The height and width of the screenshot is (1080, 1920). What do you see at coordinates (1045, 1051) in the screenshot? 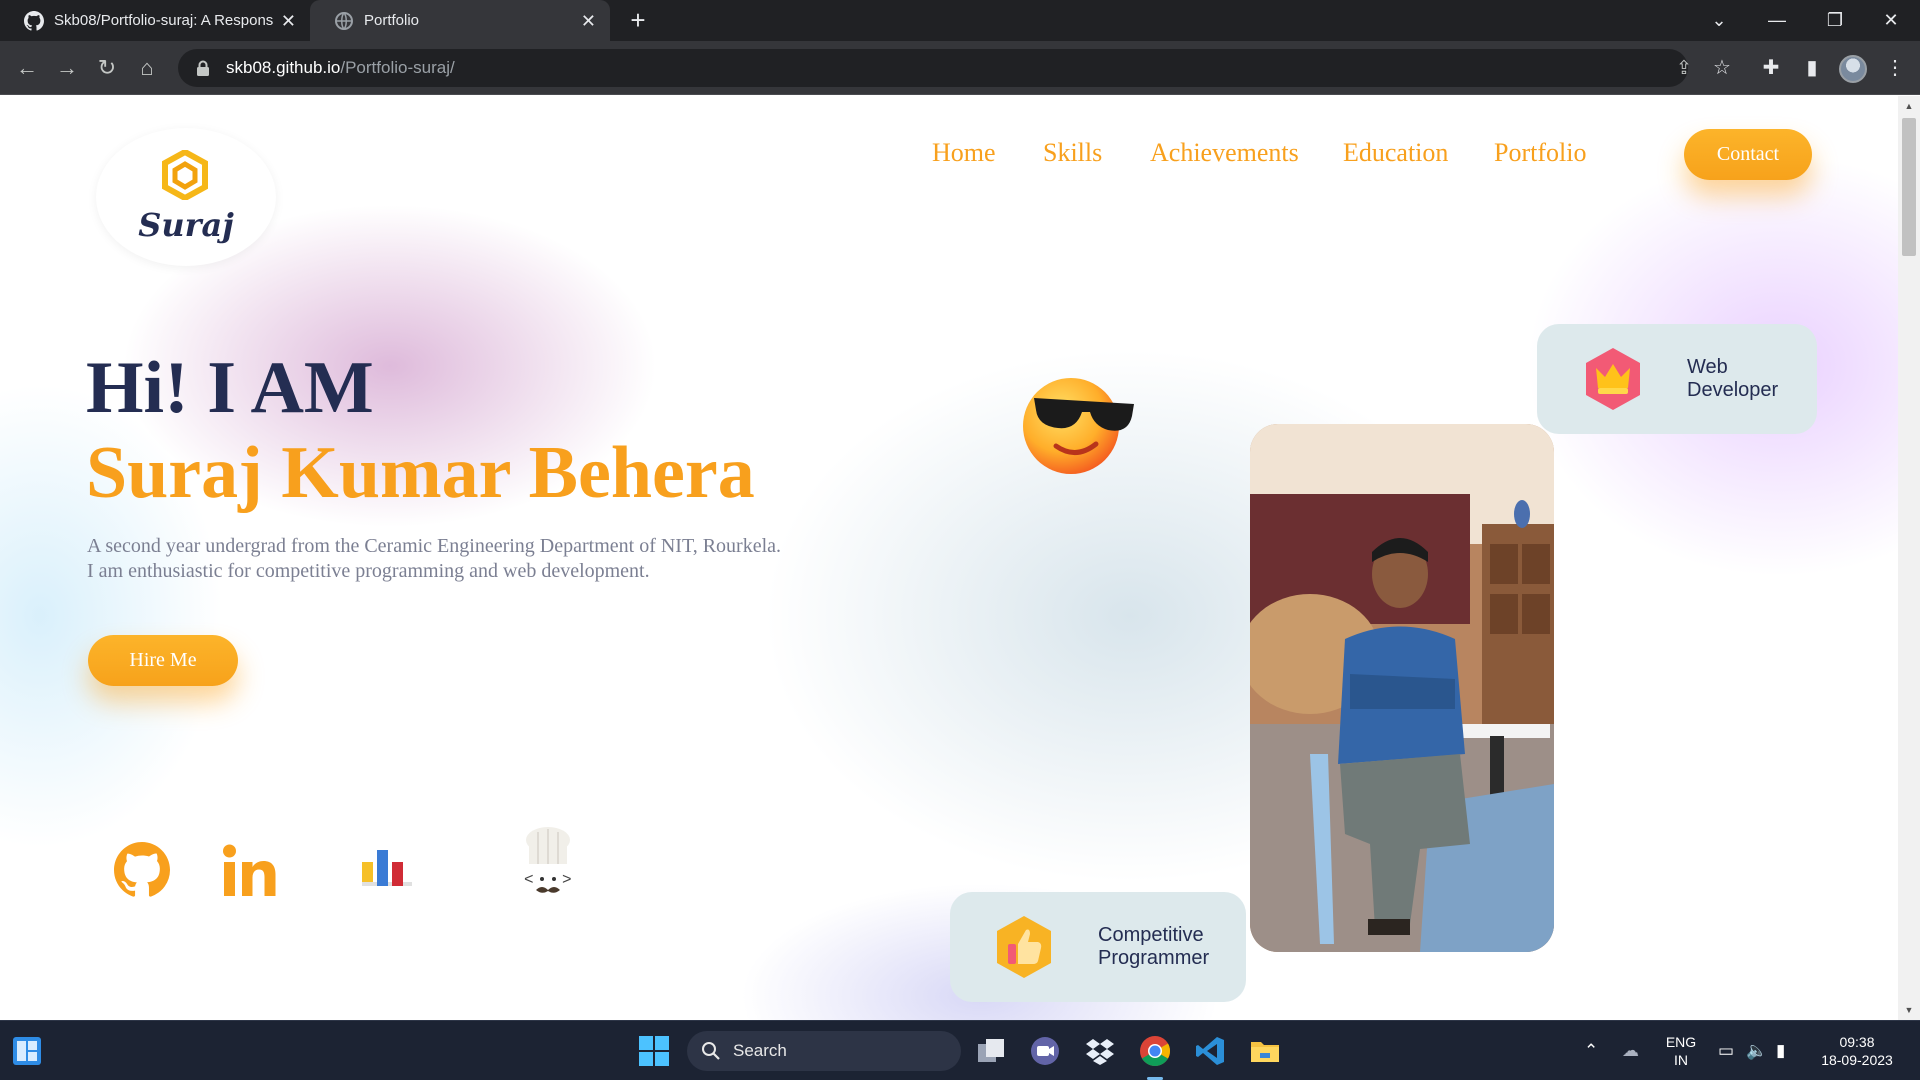
I see `teams-chat-icon` at bounding box center [1045, 1051].